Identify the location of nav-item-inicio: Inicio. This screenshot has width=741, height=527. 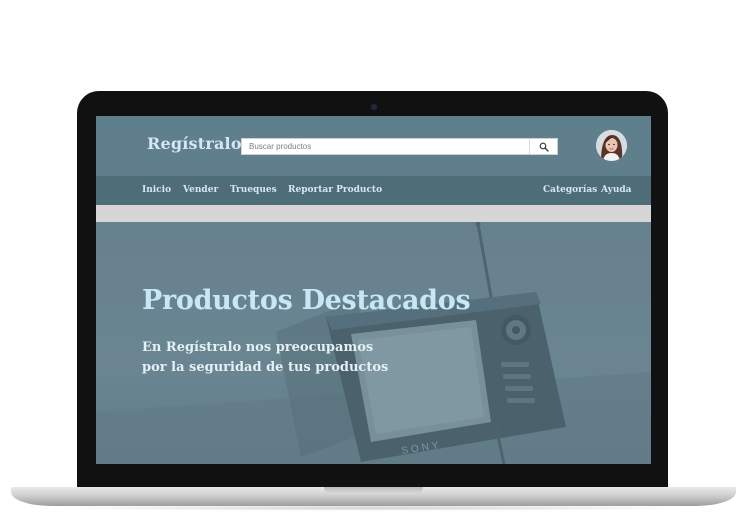
(156, 190).